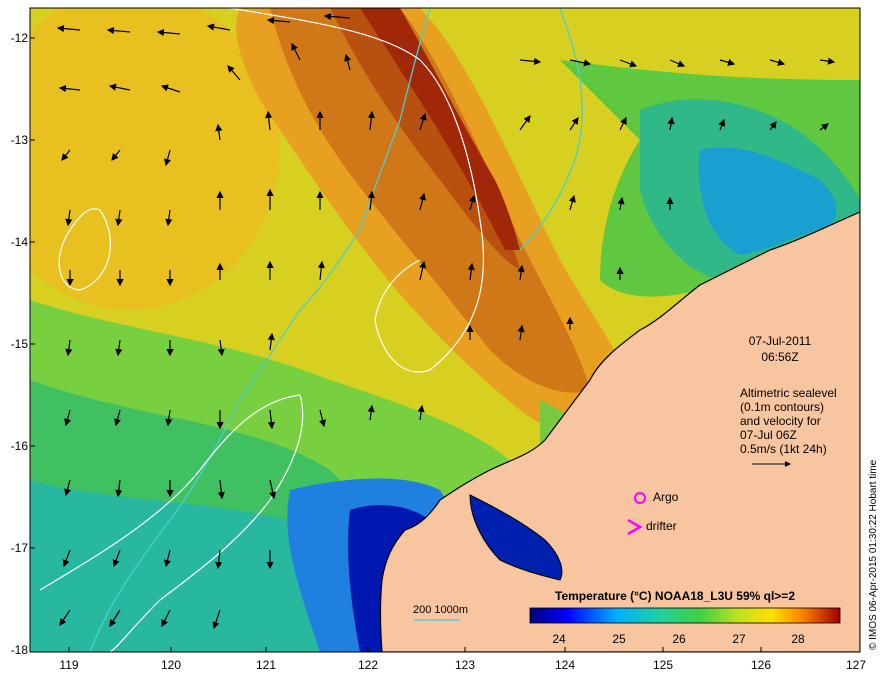  I want to click on lon-label: 127, so click(856, 665).